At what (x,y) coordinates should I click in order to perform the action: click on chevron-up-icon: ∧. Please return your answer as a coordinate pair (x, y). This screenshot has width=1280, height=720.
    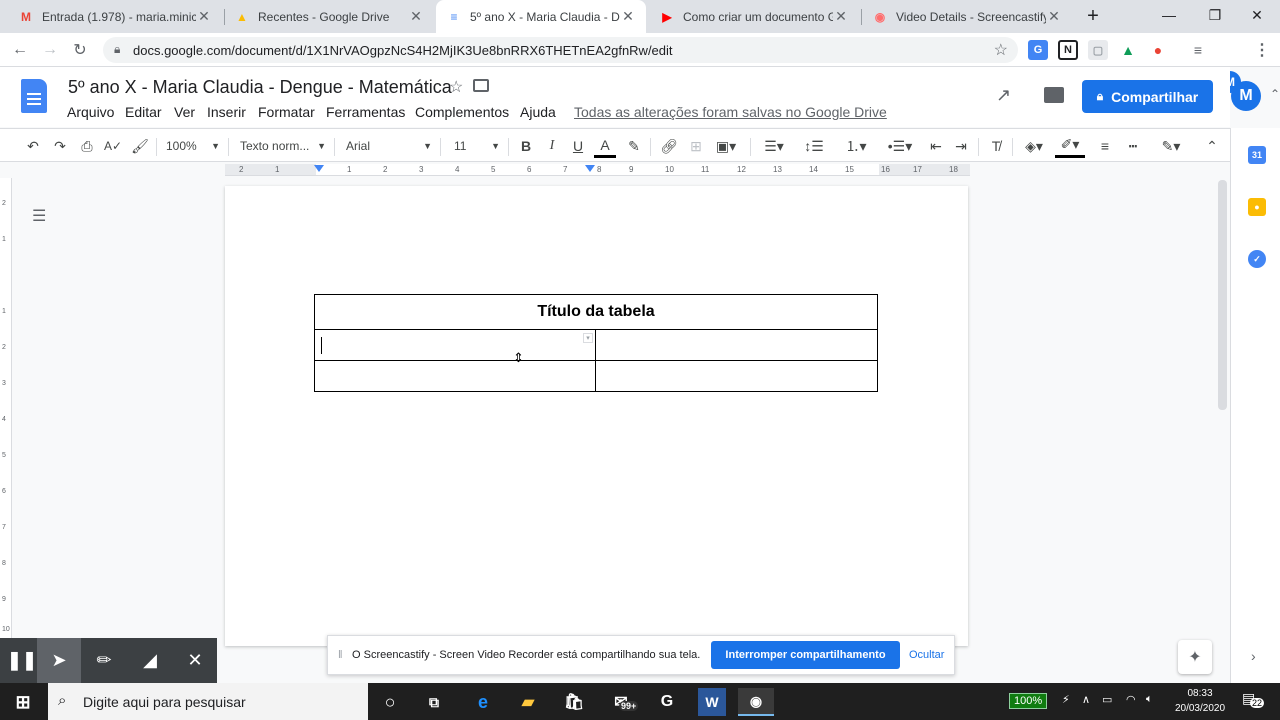
    Looking at the image, I should click on (1086, 699).